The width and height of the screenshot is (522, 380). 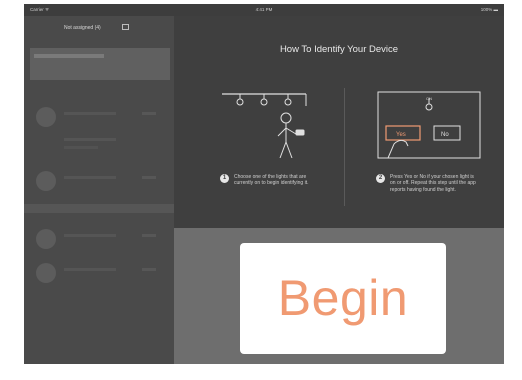 I want to click on sidebar-title: Not assigned (4), so click(x=82, y=28).